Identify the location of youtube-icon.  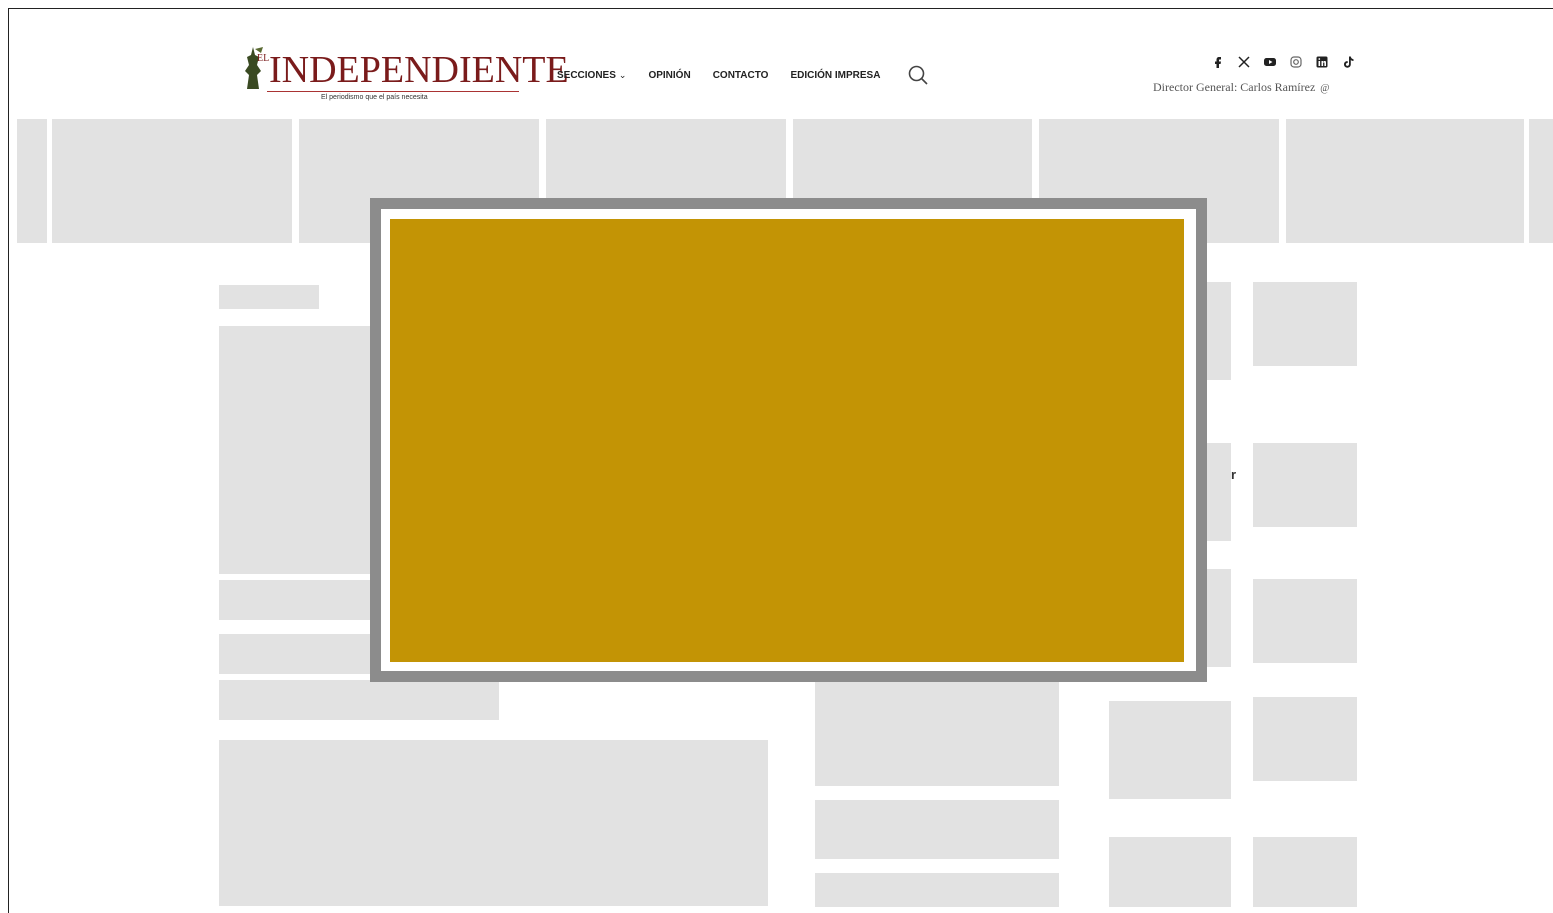
(1270, 62).